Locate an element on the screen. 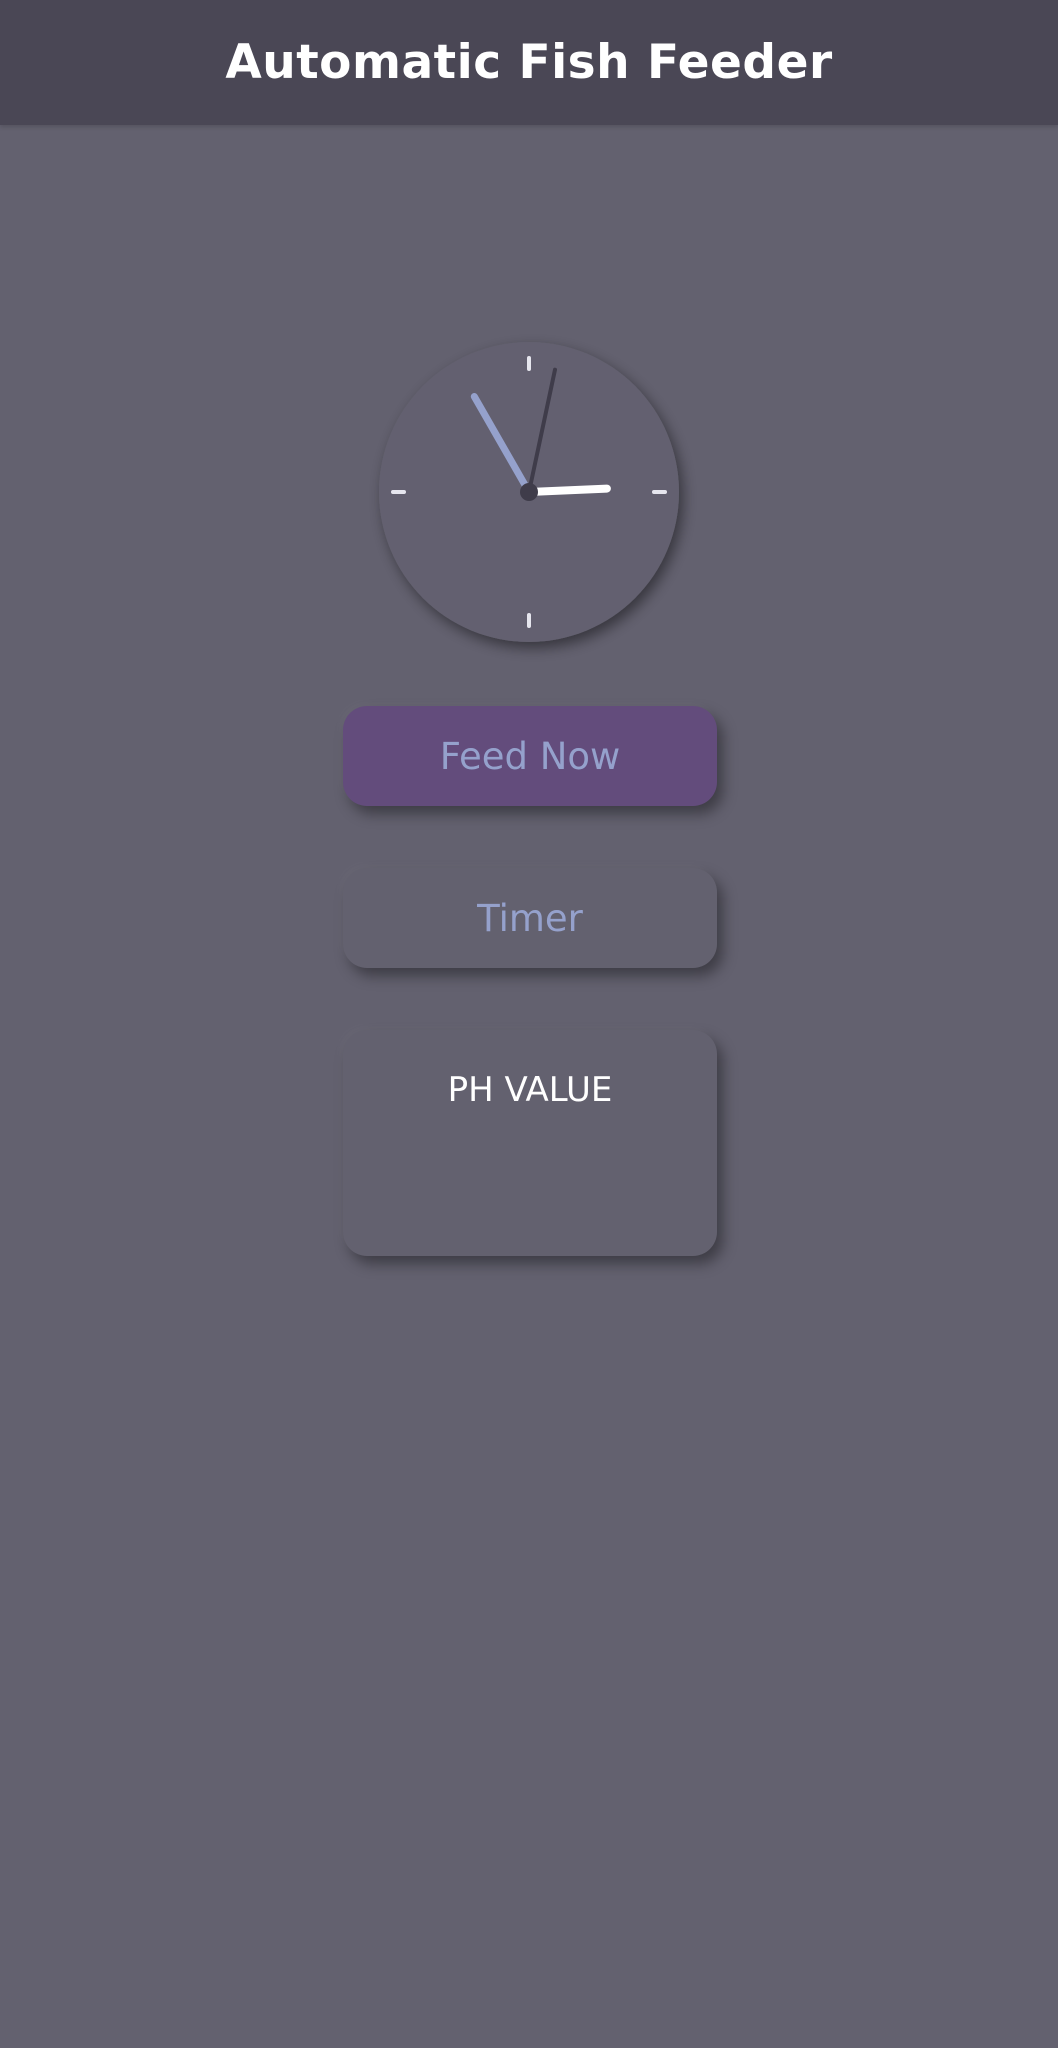 The image size is (1058, 2048). analog-clock is located at coordinates (529, 492).